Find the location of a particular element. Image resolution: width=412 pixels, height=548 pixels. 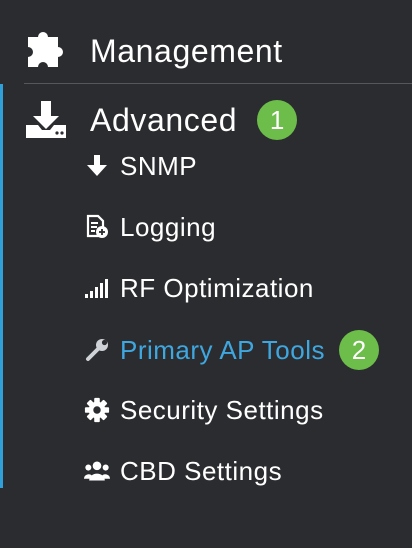

submenu-item-cbd-settings: CBD Settings is located at coordinates (183, 471).